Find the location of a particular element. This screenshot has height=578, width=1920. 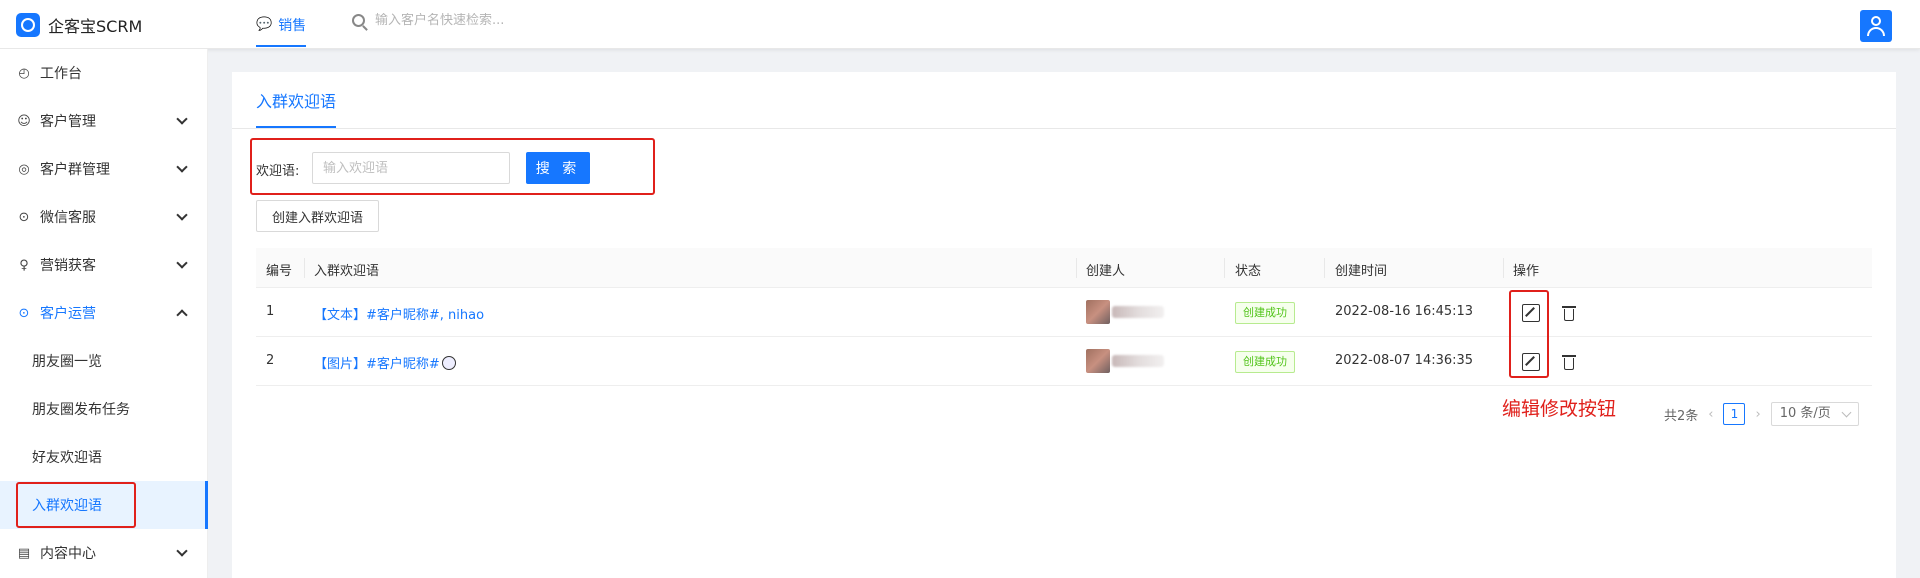

ops-icon: ⊙ is located at coordinates (24, 313).